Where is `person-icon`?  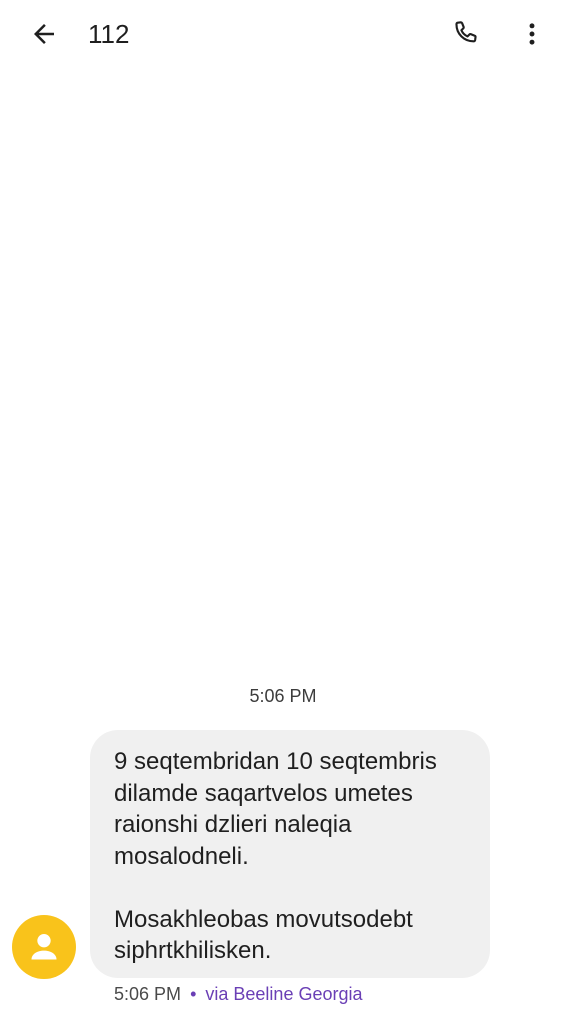
person-icon is located at coordinates (44, 947).